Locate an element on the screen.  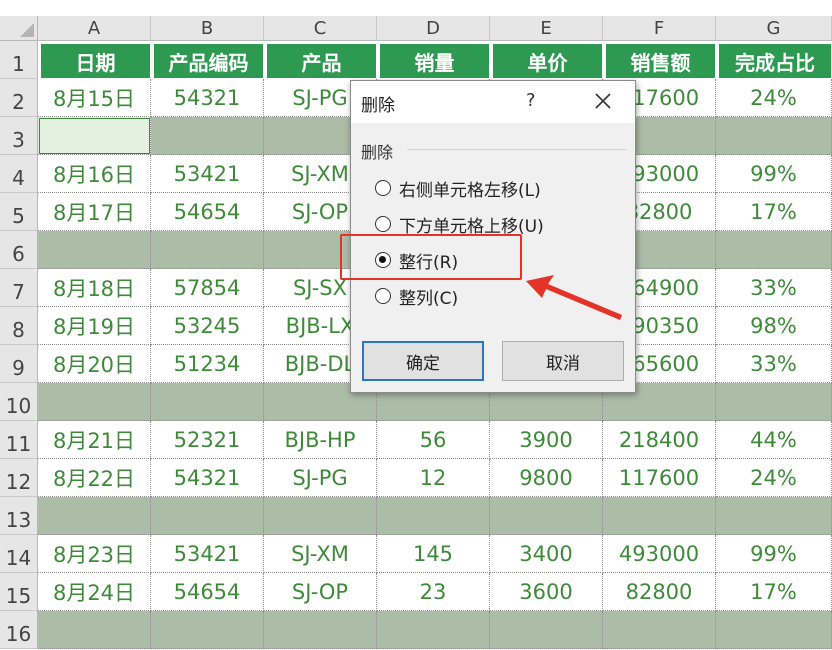
table-cell: 9800 is located at coordinates (546, 478).